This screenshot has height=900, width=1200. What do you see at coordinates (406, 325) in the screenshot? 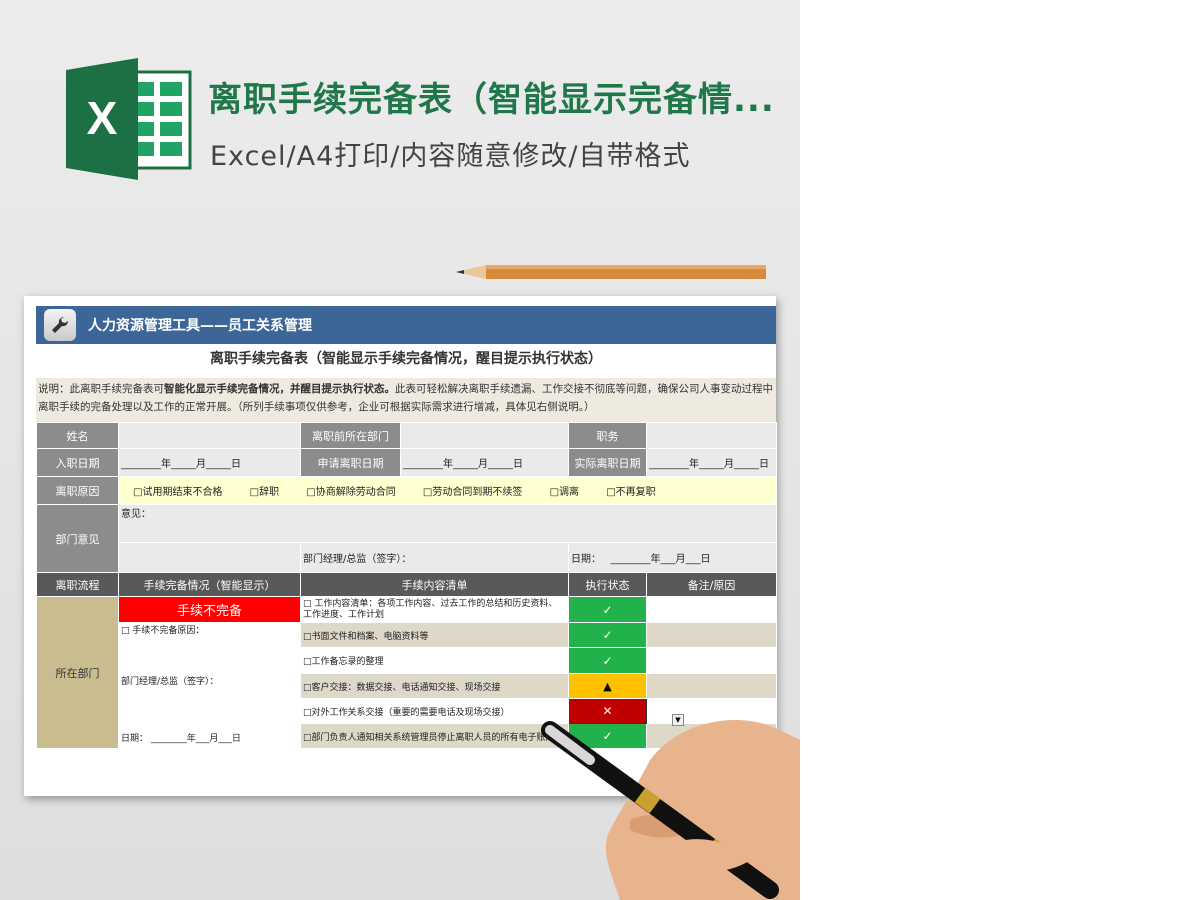
I see `banner-bar: 人力资源管理工具——员工关系管理` at bounding box center [406, 325].